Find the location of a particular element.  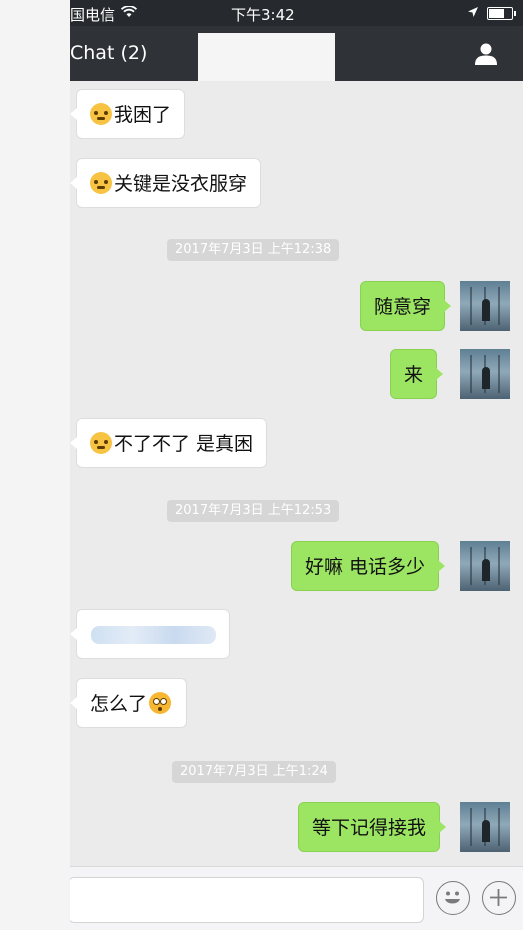

message-bubble-incoming: 我困了 is located at coordinates (128, 114).